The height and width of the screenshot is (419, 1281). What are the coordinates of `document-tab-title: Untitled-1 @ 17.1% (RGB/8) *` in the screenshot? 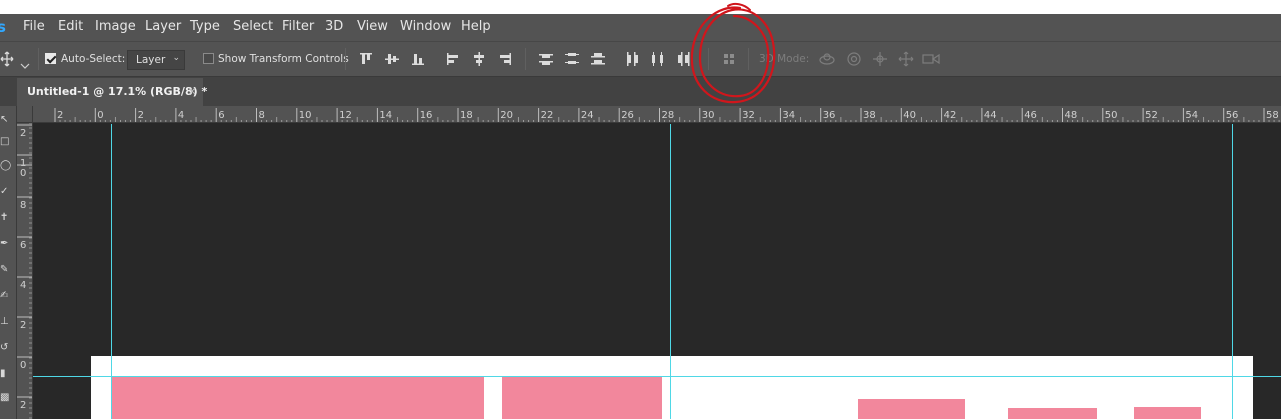 It's located at (117, 91).